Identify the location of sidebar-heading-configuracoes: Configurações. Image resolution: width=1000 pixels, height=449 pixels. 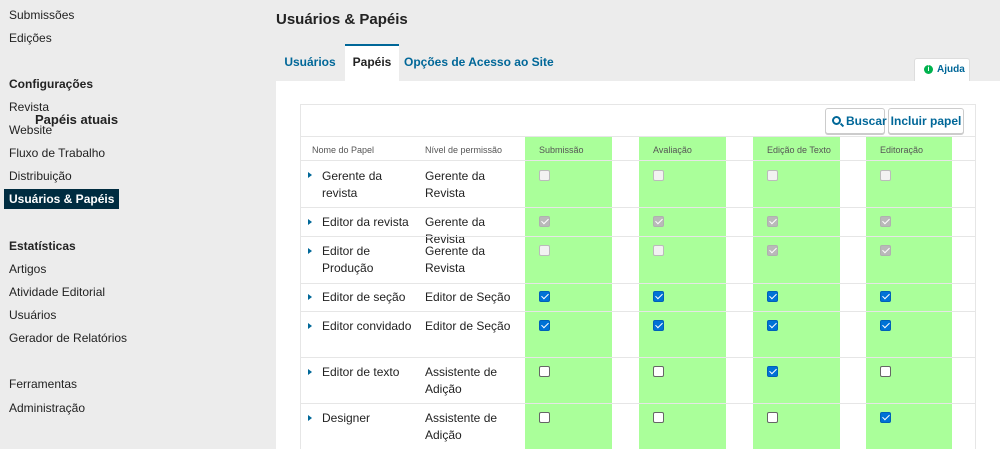
(51, 84).